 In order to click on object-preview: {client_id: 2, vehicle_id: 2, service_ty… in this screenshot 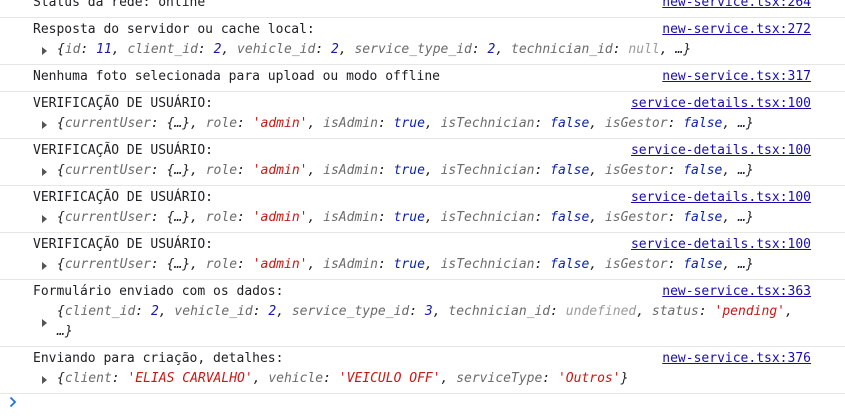, I will do `click(422, 322)`.